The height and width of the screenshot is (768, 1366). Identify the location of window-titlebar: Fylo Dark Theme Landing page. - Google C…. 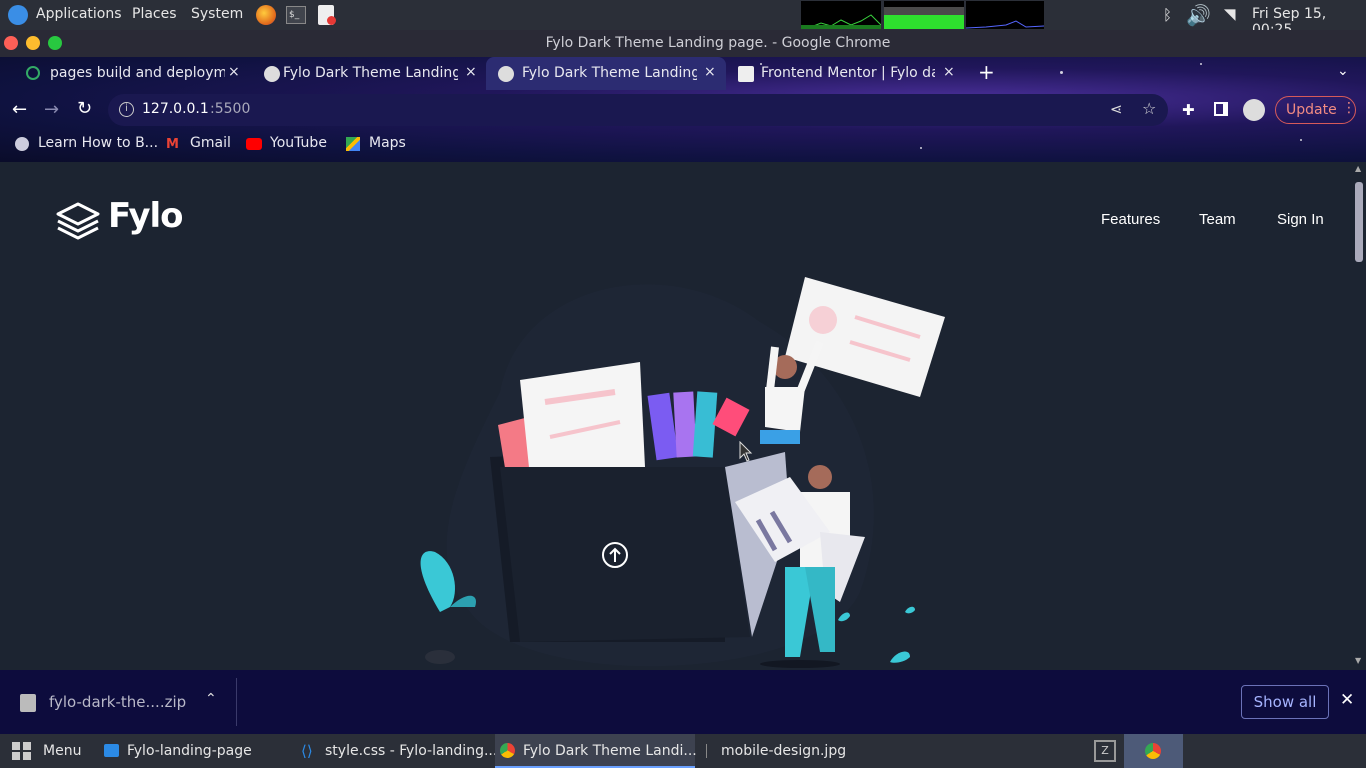
(683, 43).